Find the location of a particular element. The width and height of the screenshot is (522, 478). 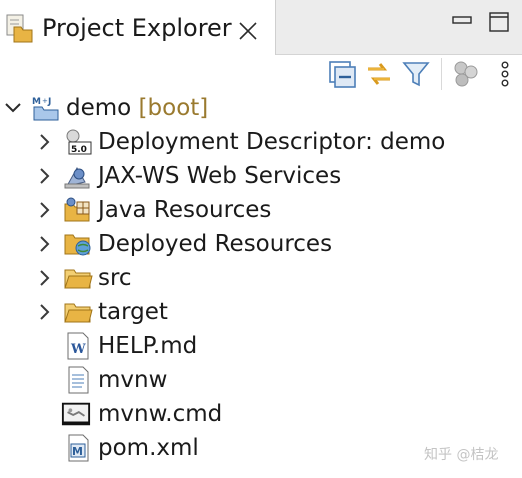

maximize-icon is located at coordinates (499, 22).